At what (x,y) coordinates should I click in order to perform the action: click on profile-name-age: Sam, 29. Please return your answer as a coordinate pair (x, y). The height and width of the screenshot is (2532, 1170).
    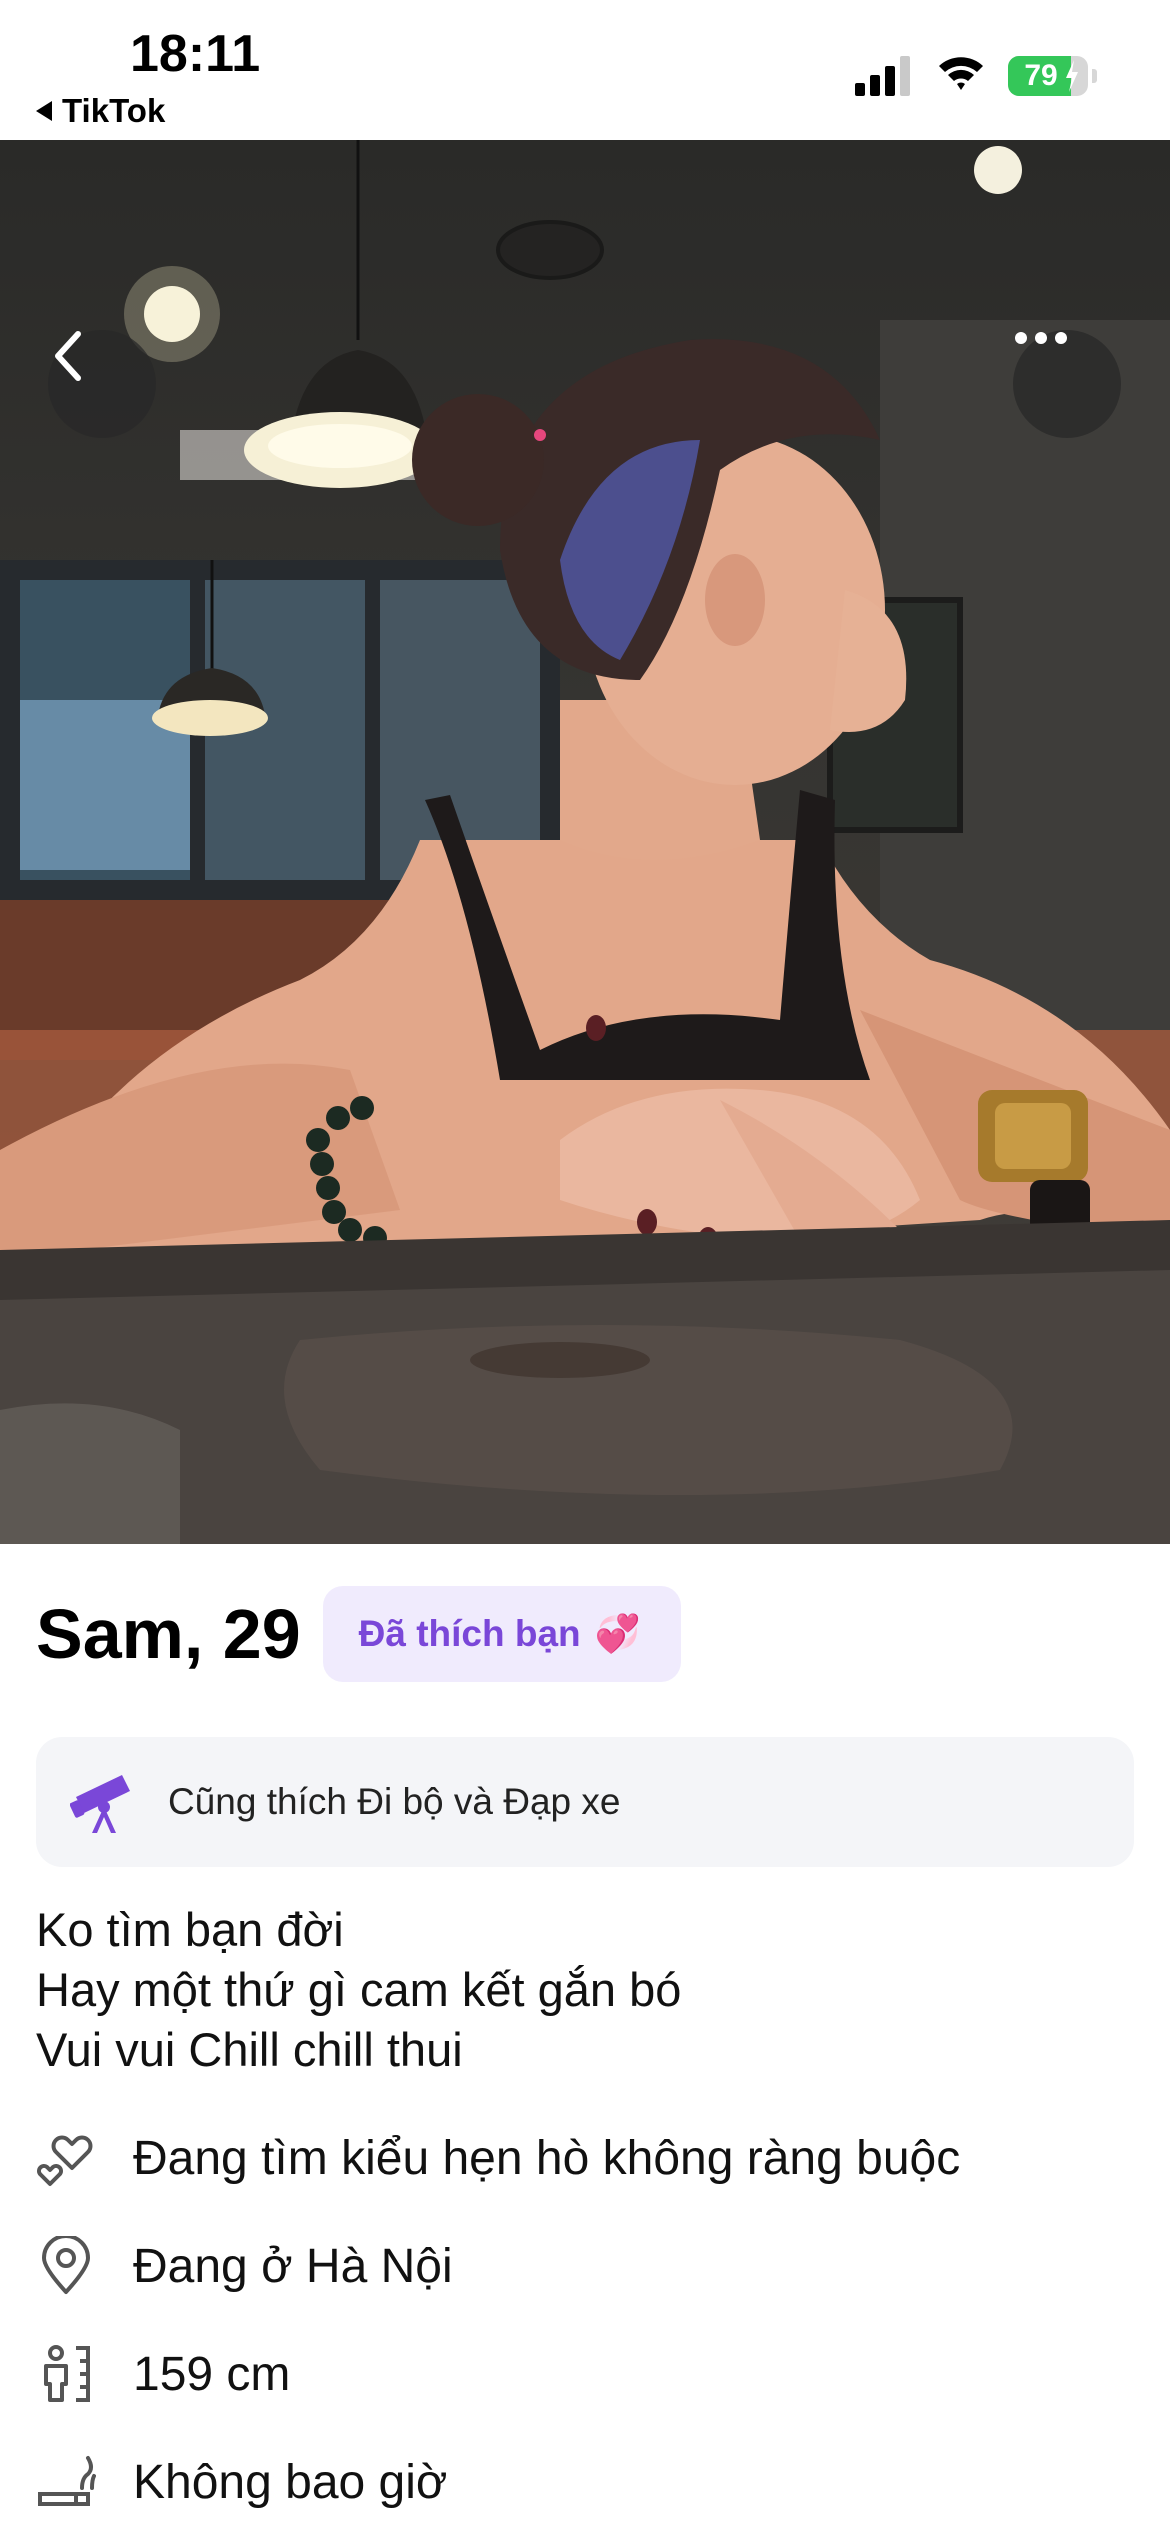
    Looking at the image, I should click on (168, 1634).